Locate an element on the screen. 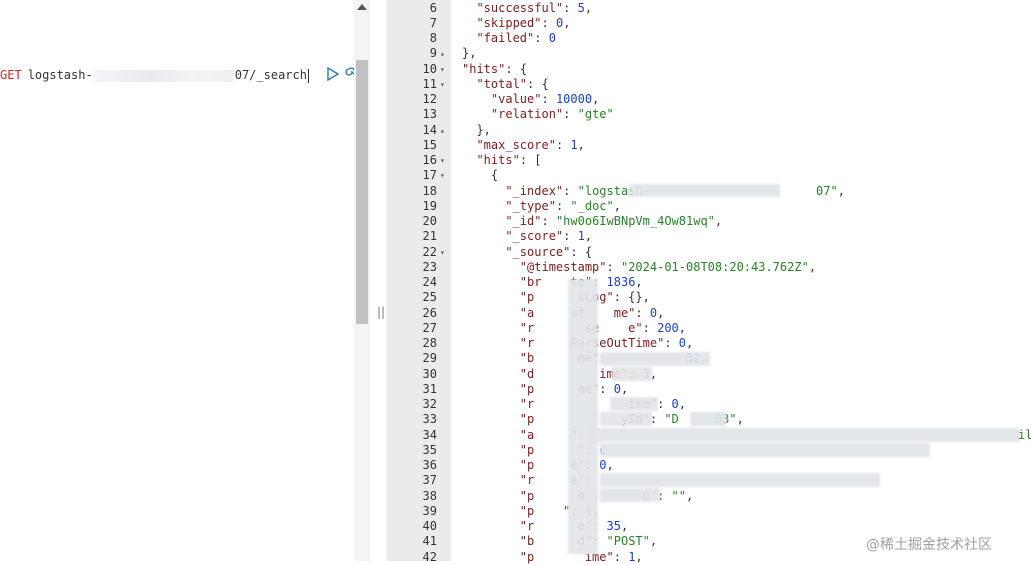 The width and height of the screenshot is (1031, 565). response-line: 13 "relation": "gte" is located at coordinates (515, 114).